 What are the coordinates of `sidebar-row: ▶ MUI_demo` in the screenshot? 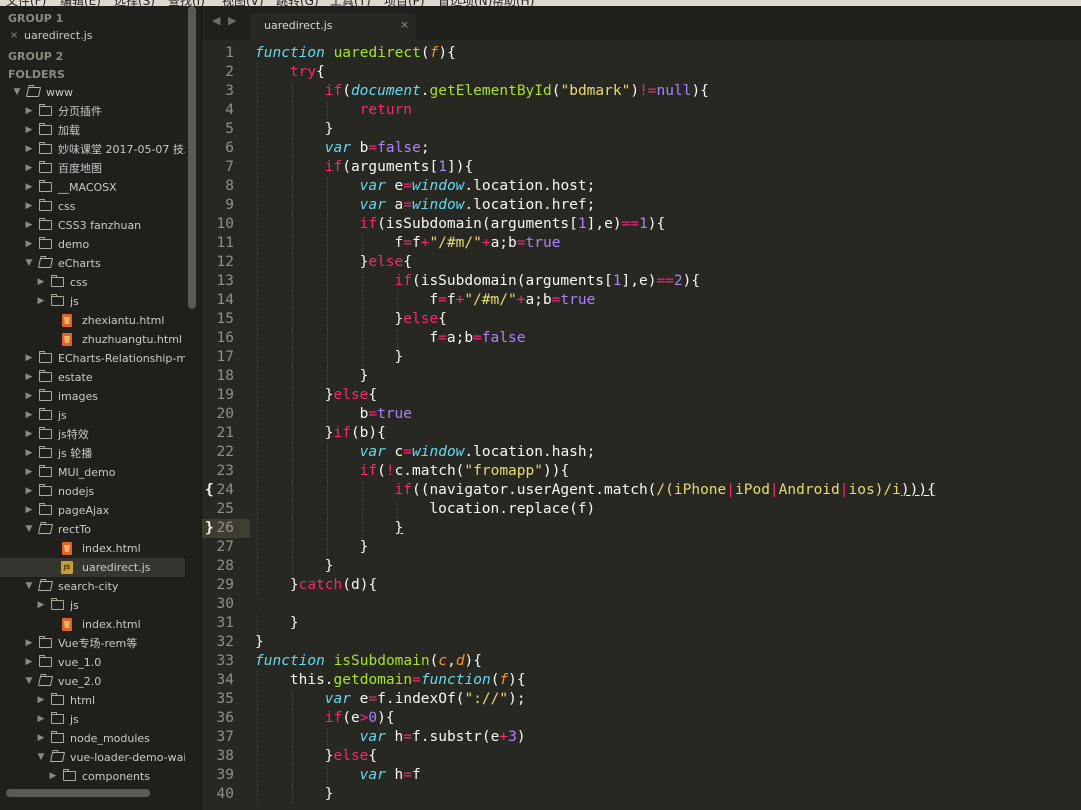 It's located at (92, 472).